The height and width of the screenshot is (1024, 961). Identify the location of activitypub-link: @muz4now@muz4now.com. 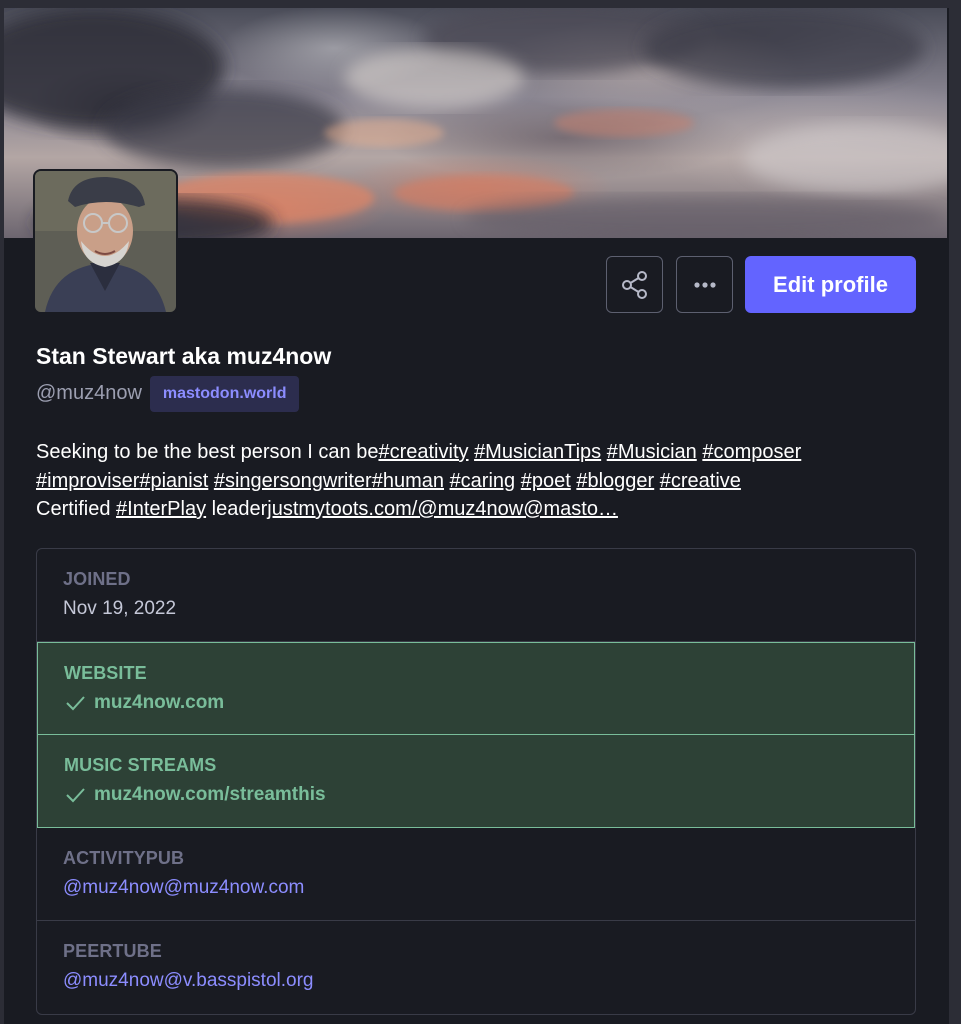
(183, 888).